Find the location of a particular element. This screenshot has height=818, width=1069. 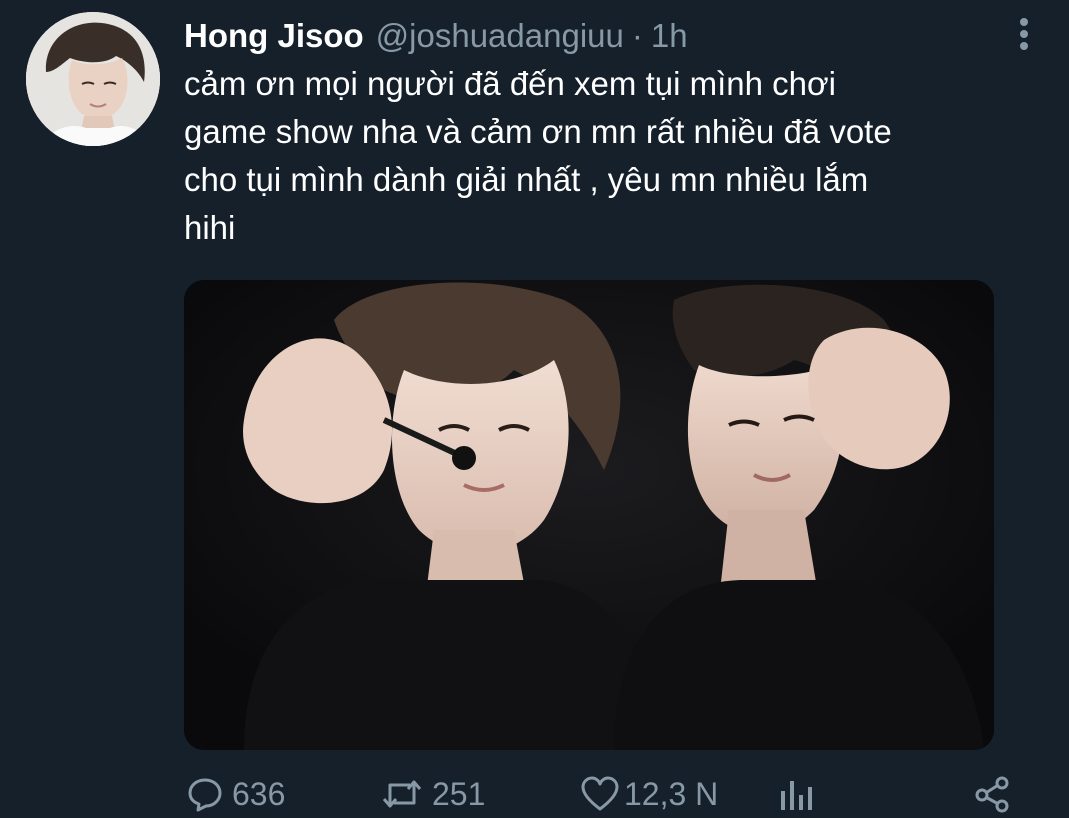

share-button is located at coordinates (992, 794).